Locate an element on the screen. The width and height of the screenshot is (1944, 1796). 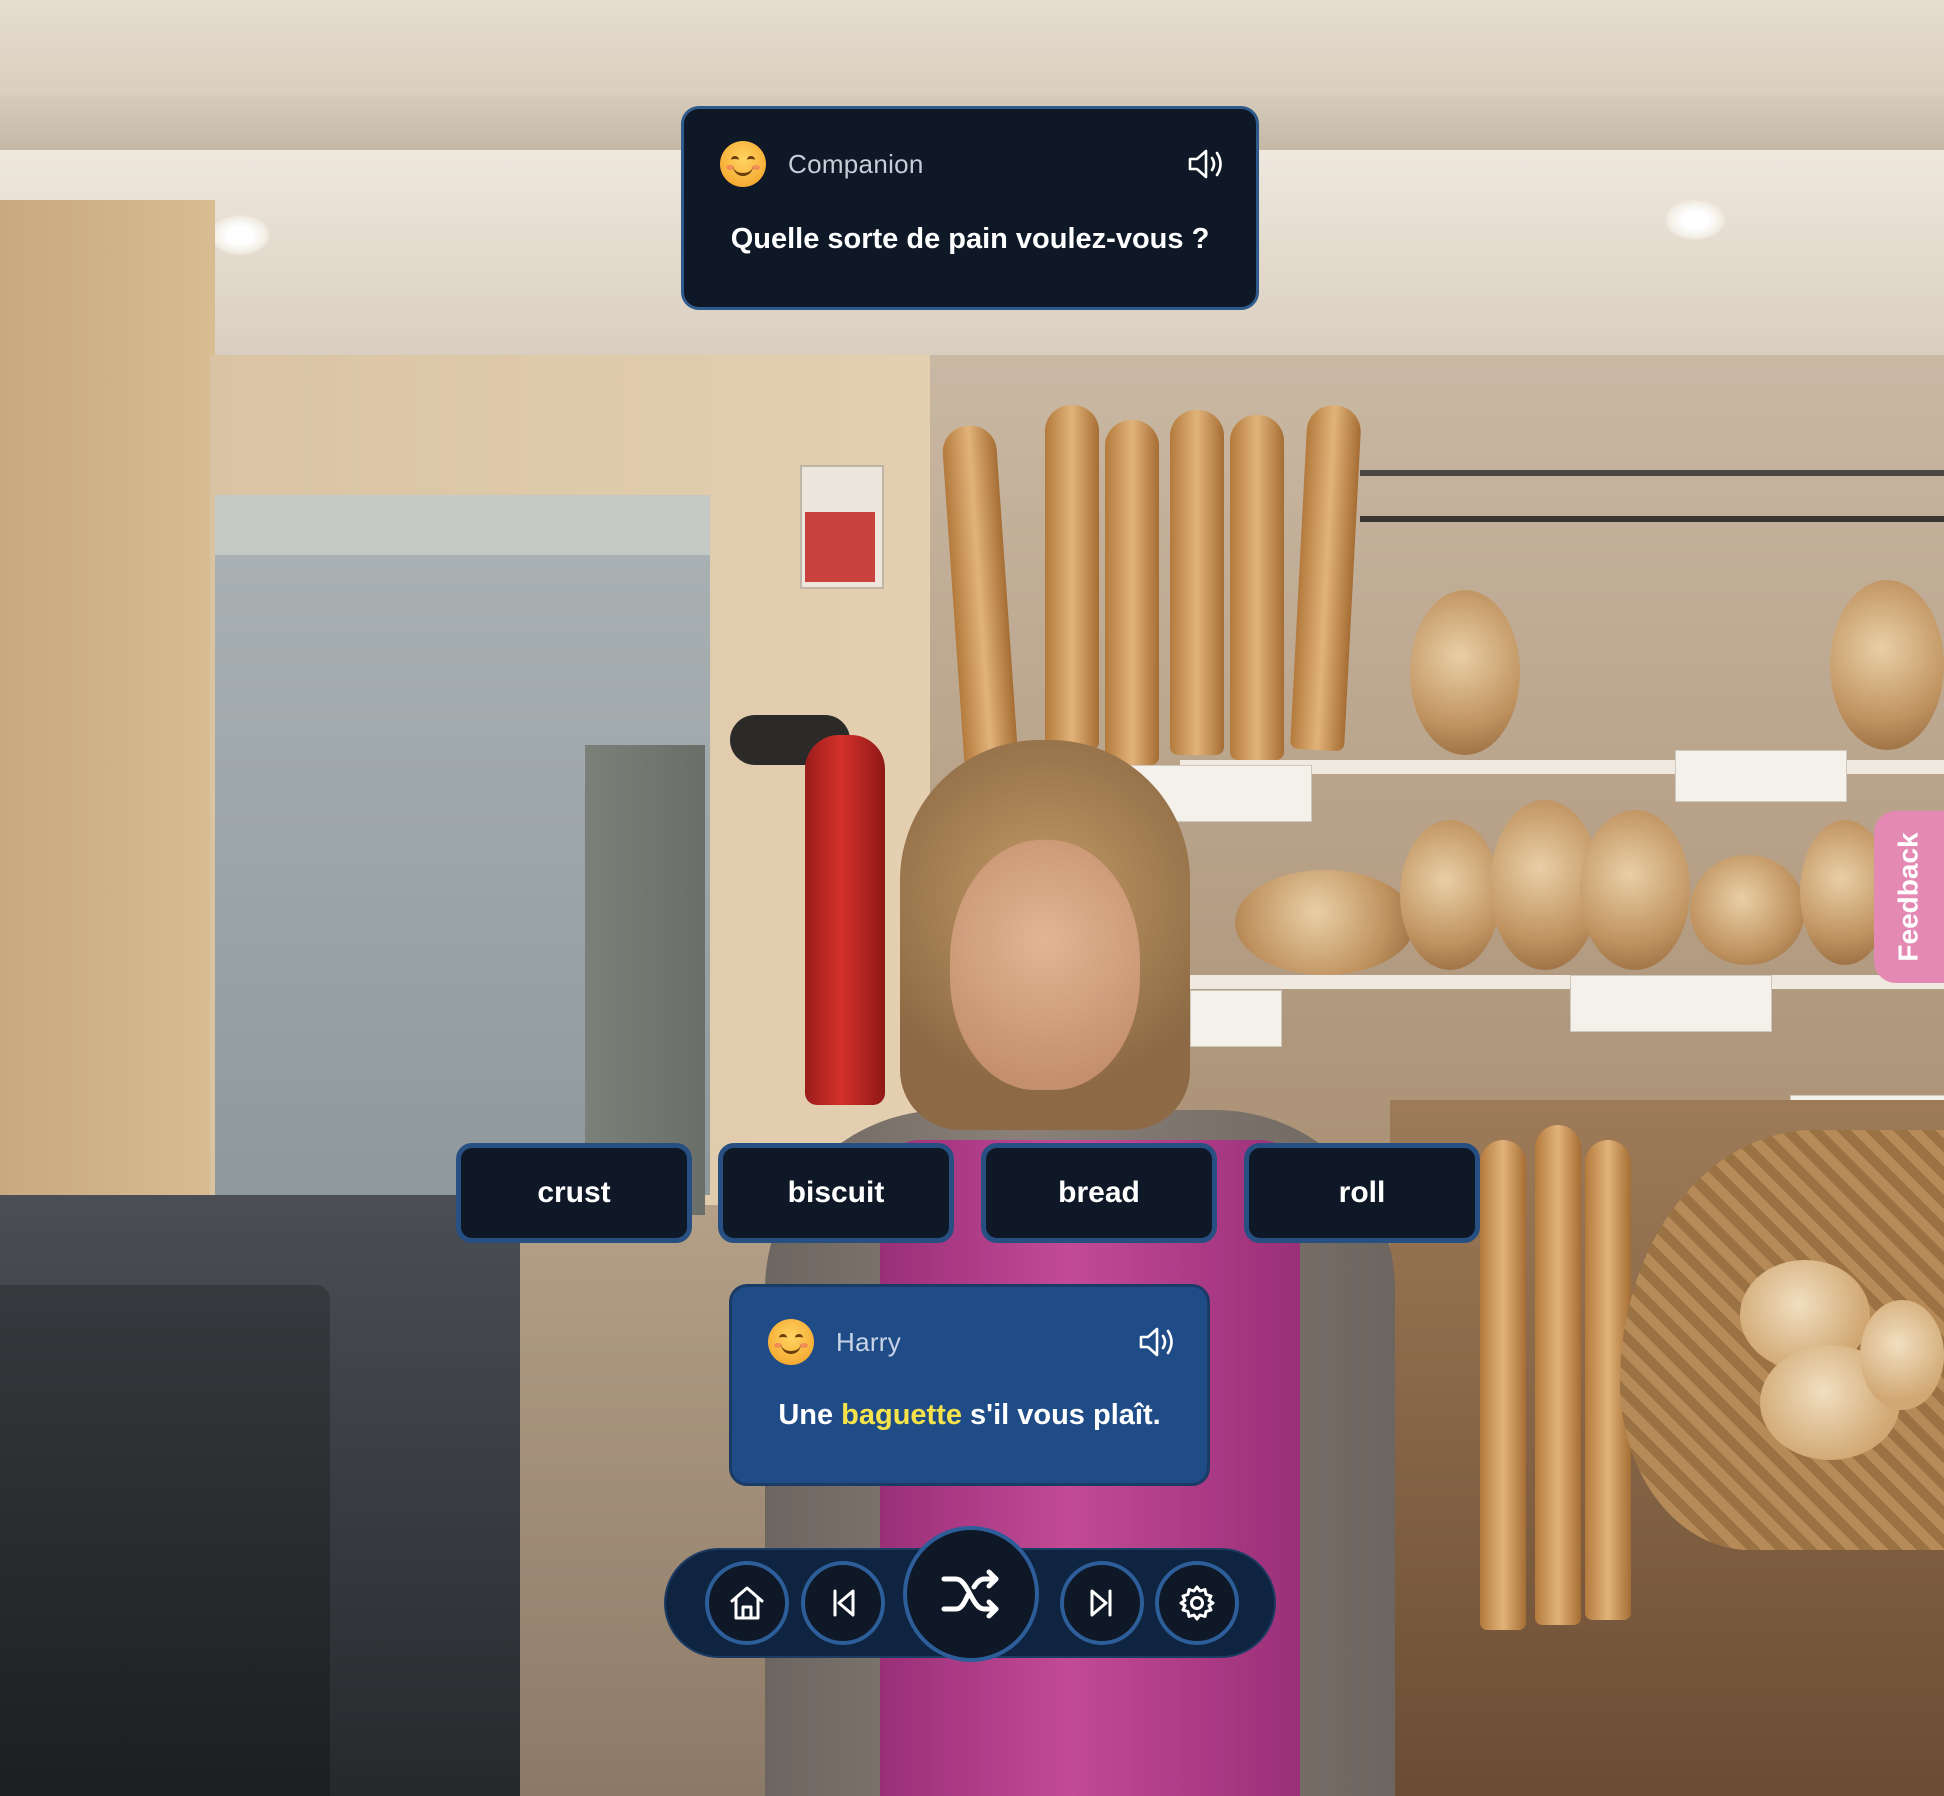
companion-prompt-text: Quelle sorte de pain voulez-vous ? is located at coordinates (970, 239).